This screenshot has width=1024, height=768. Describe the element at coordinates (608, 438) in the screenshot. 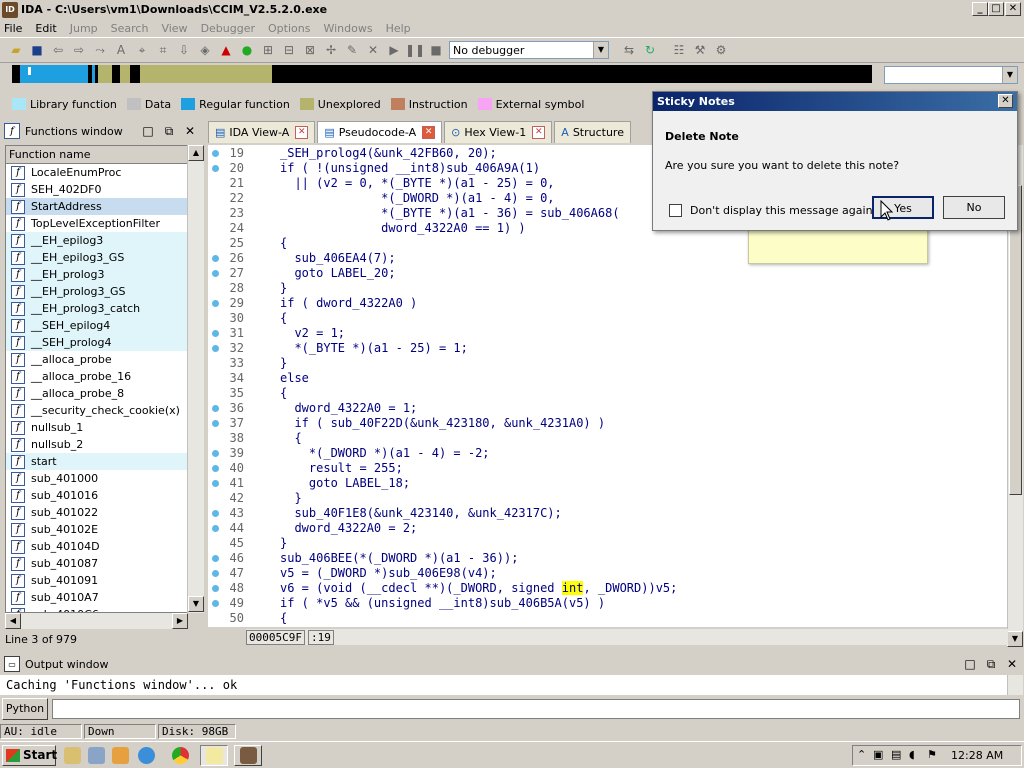

I see `code-line: 38 {` at that location.